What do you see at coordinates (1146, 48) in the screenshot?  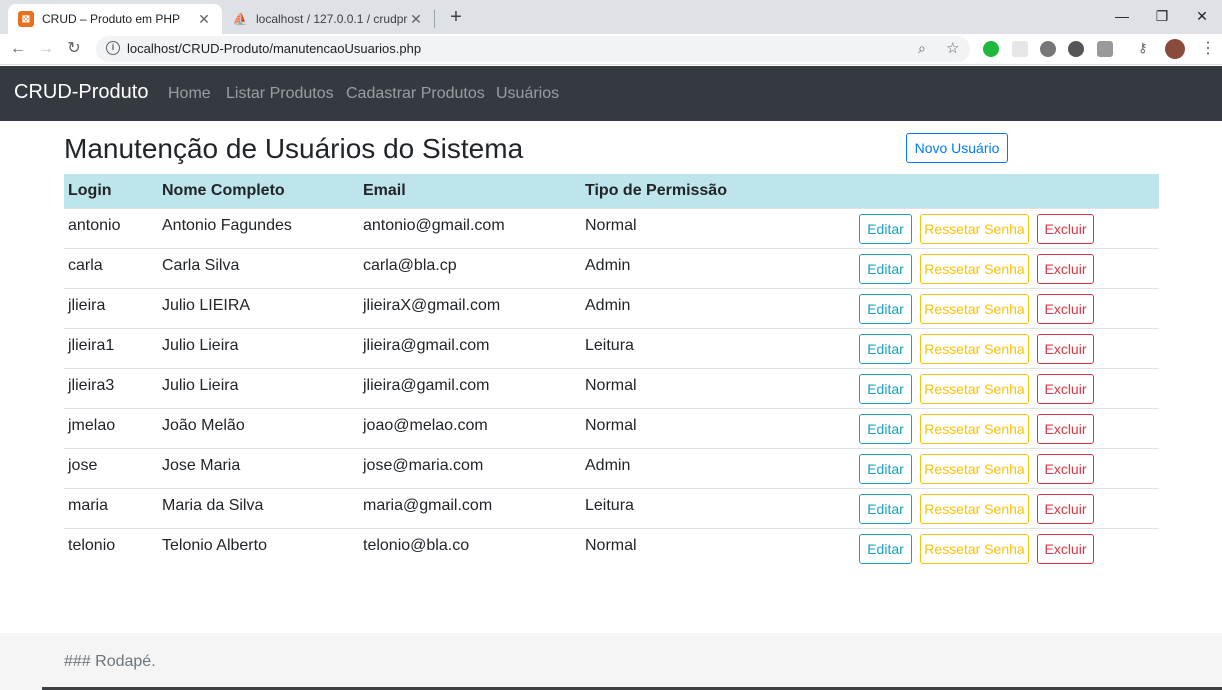 I see `key-icon: ⚷` at bounding box center [1146, 48].